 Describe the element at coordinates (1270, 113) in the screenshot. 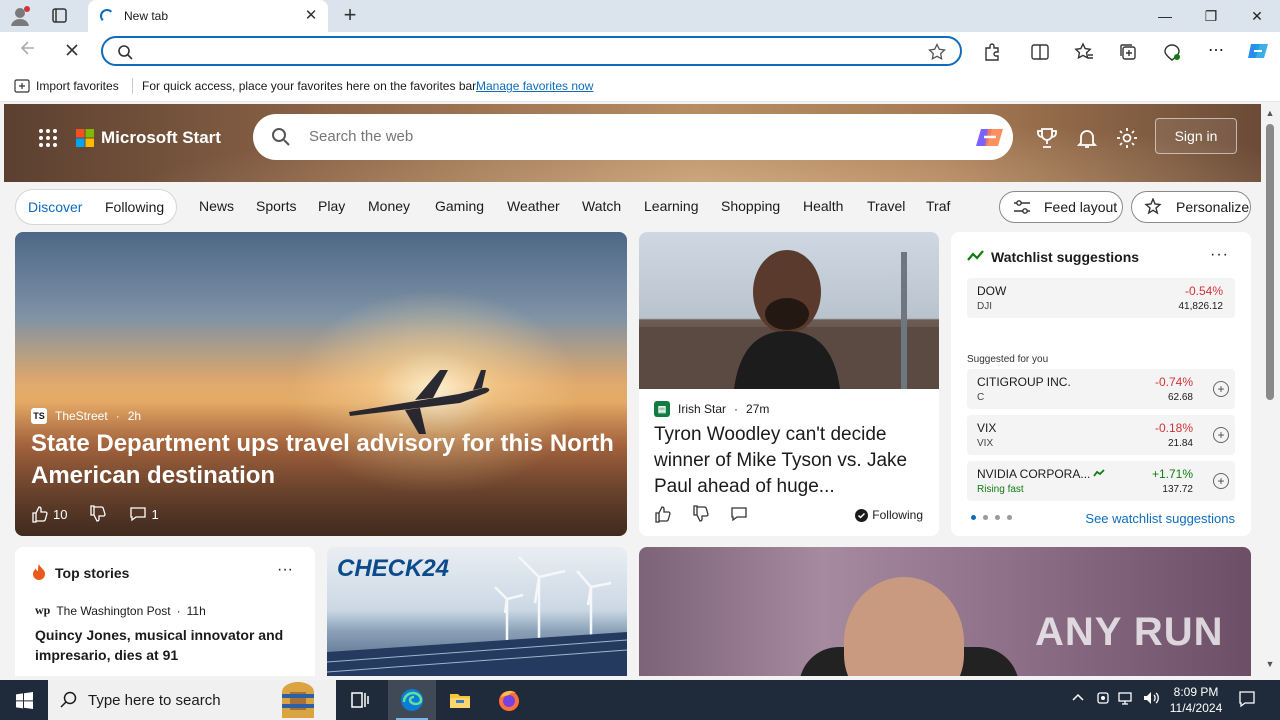

I see `scroll-up-arrow-icon: ▲` at that location.